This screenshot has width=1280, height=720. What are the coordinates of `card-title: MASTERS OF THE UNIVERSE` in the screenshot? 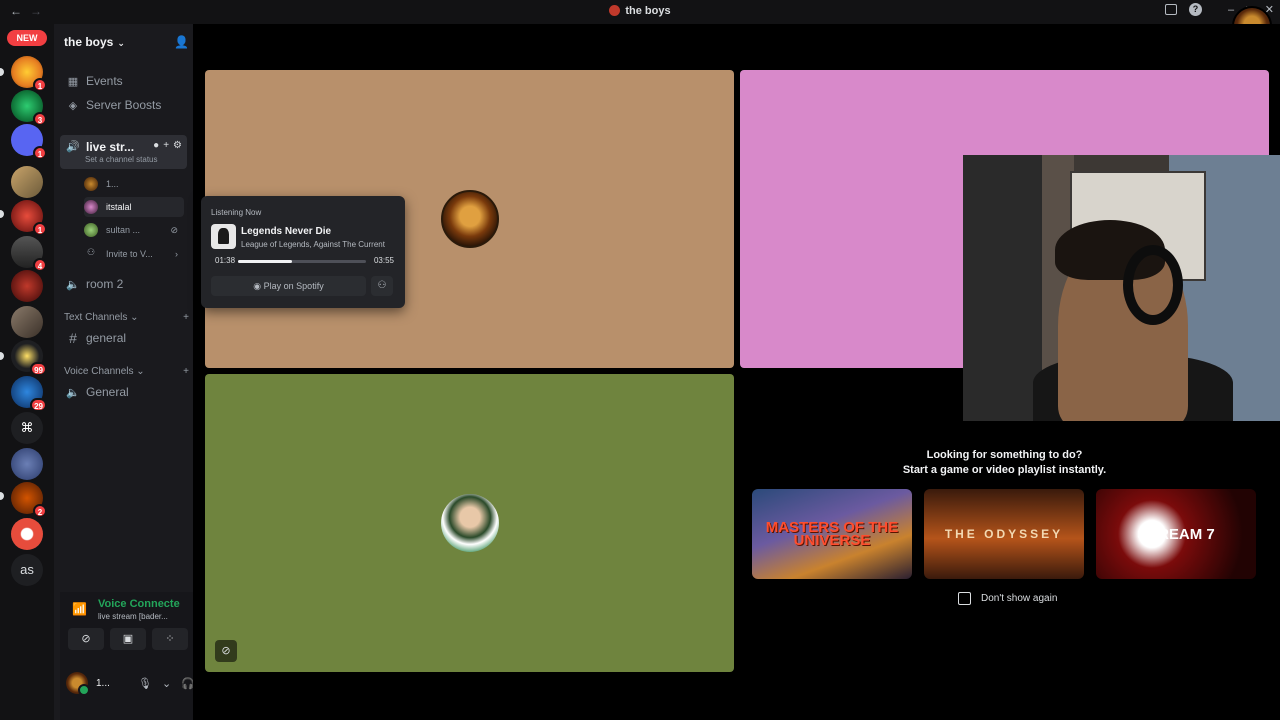 It's located at (832, 534).